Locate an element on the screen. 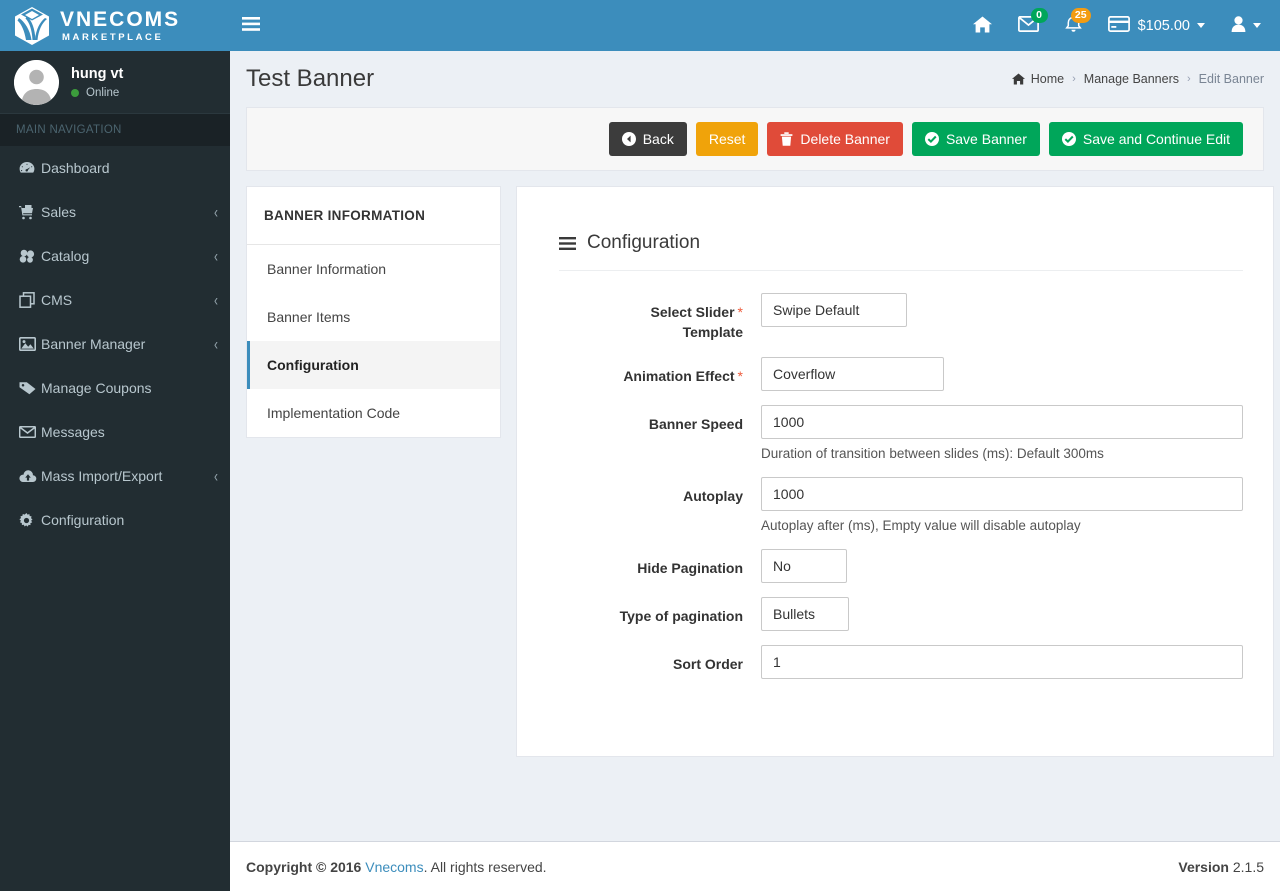 The image size is (1280, 891). user-status-label: Online is located at coordinates (103, 92).